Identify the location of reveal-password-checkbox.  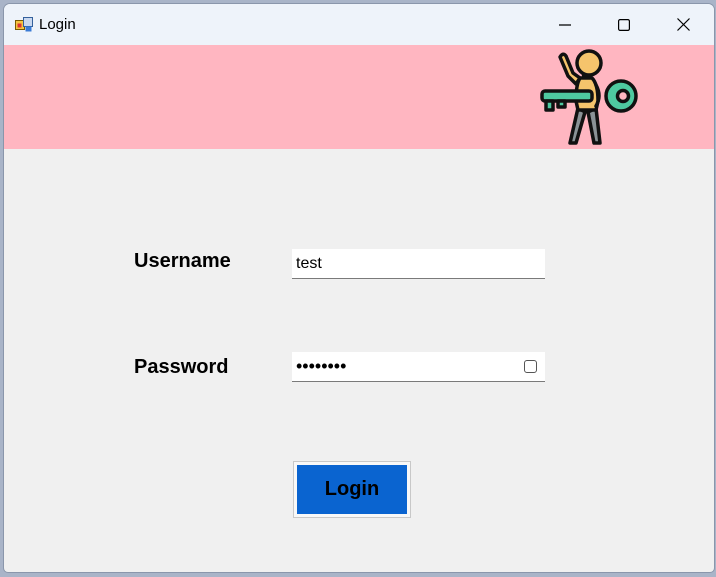
(530, 366).